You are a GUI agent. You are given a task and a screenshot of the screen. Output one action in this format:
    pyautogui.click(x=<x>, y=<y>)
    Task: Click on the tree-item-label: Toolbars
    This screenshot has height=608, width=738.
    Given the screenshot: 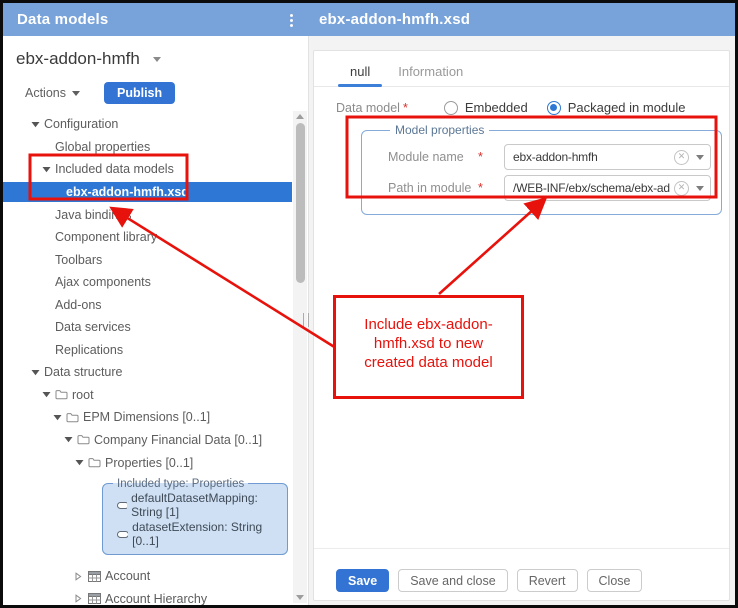 What is the action you would take?
    pyautogui.click(x=79, y=259)
    